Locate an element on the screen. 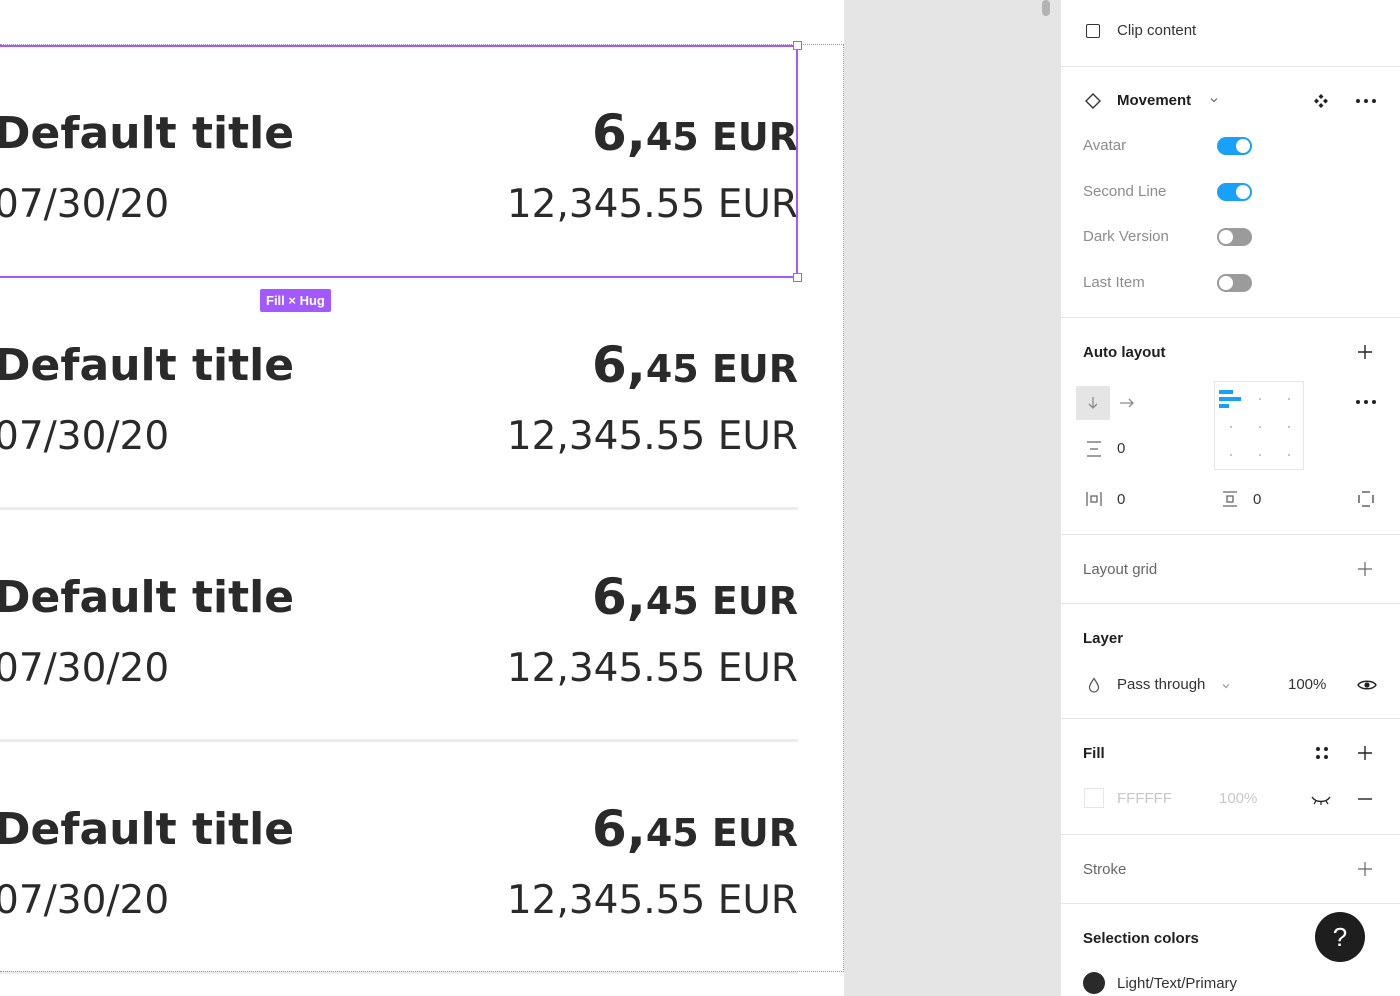 The image size is (1400, 996). horizontal-padding-icon is located at coordinates (1094, 499).